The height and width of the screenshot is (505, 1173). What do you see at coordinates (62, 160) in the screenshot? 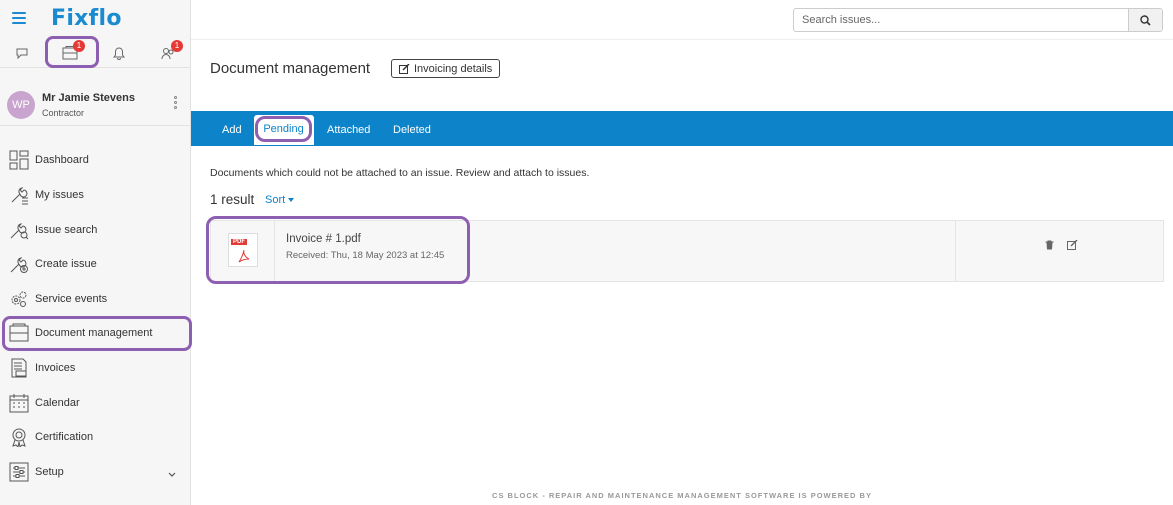
I see `sidebar-item-label: Dashboard` at bounding box center [62, 160].